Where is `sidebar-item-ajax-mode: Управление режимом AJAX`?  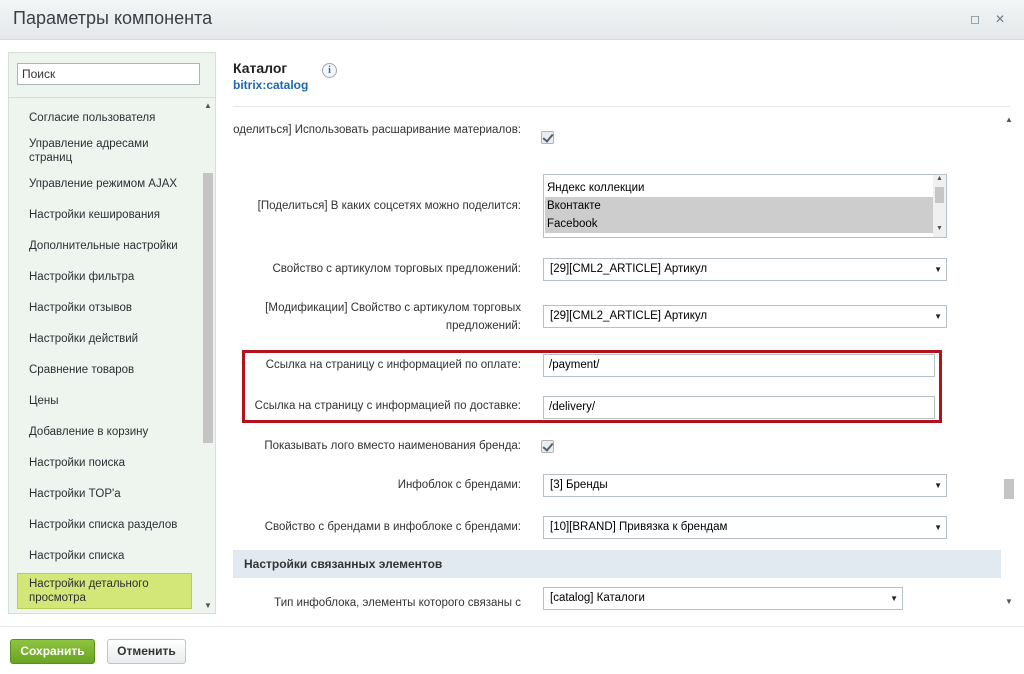 sidebar-item-ajax-mode: Управление режимом AJAX is located at coordinates (104, 184).